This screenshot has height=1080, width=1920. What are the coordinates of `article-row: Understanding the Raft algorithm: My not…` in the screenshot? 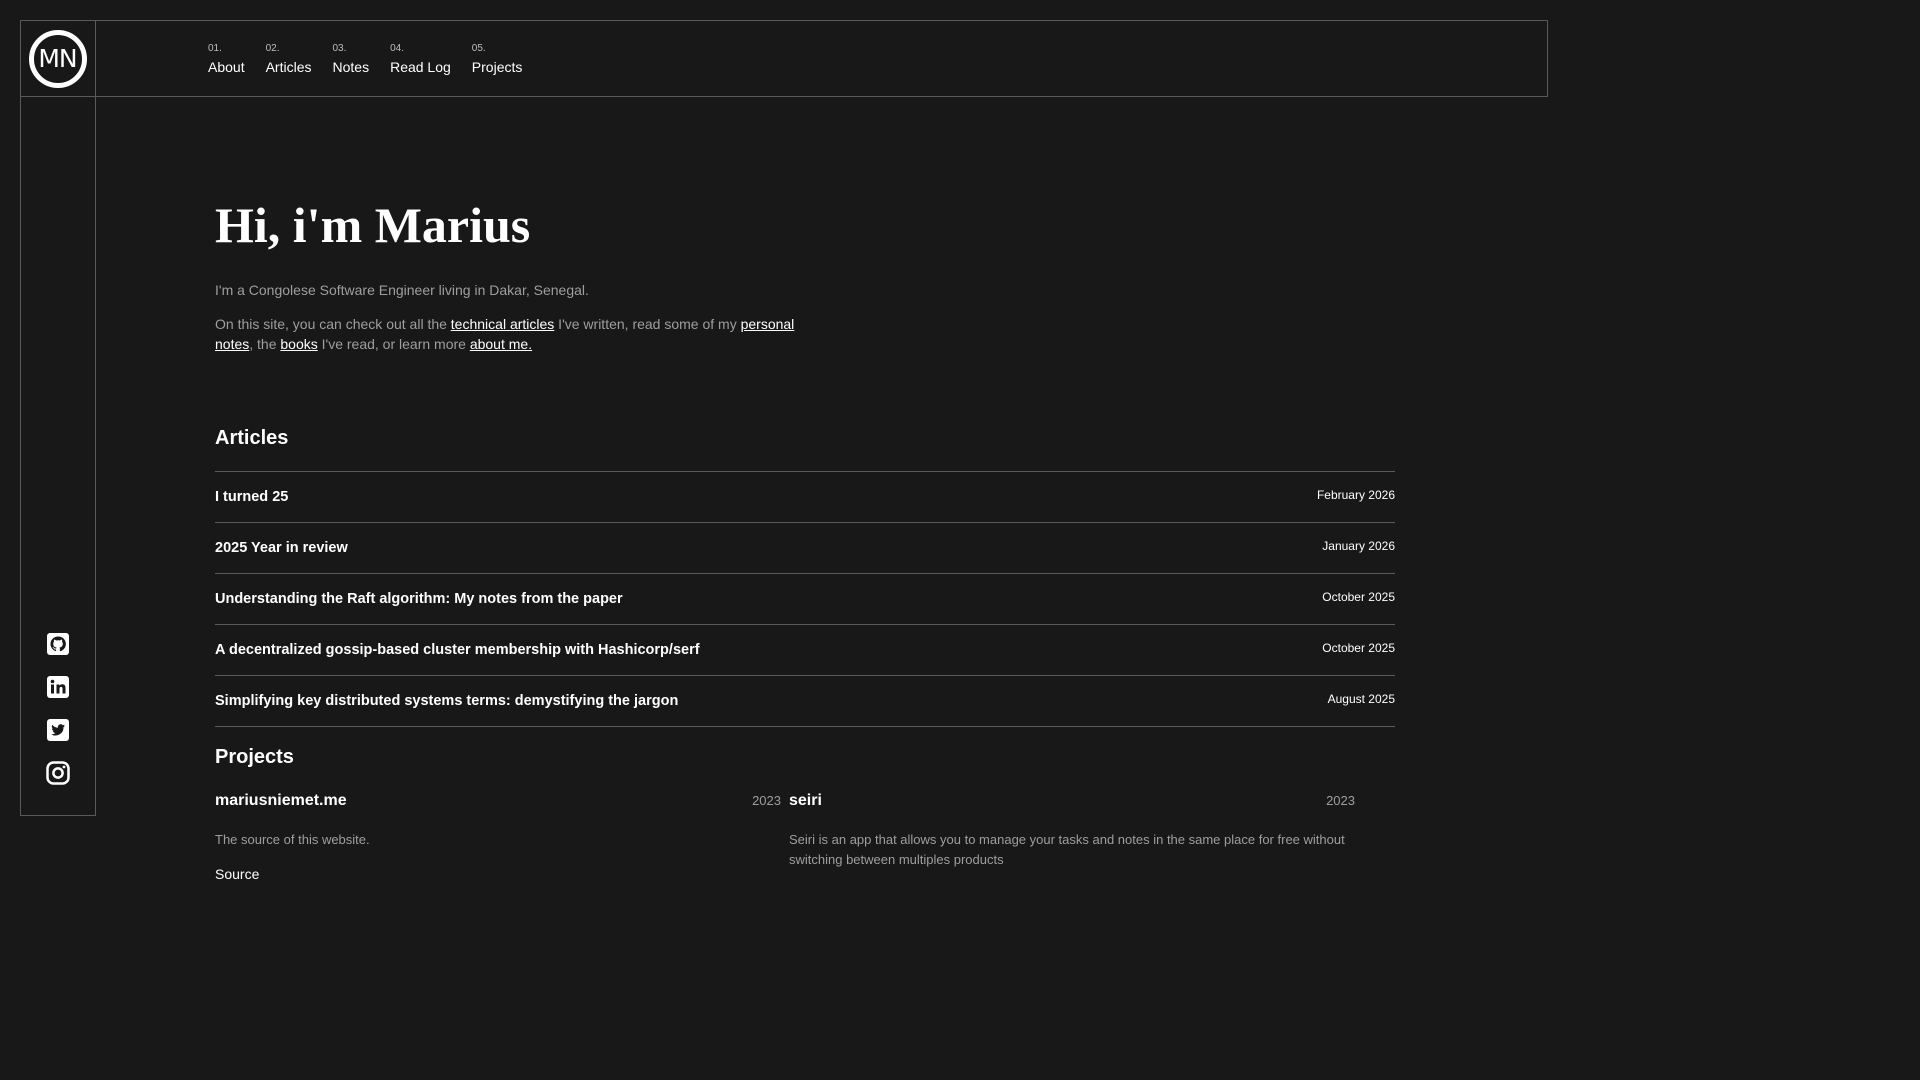 It's located at (805, 599).